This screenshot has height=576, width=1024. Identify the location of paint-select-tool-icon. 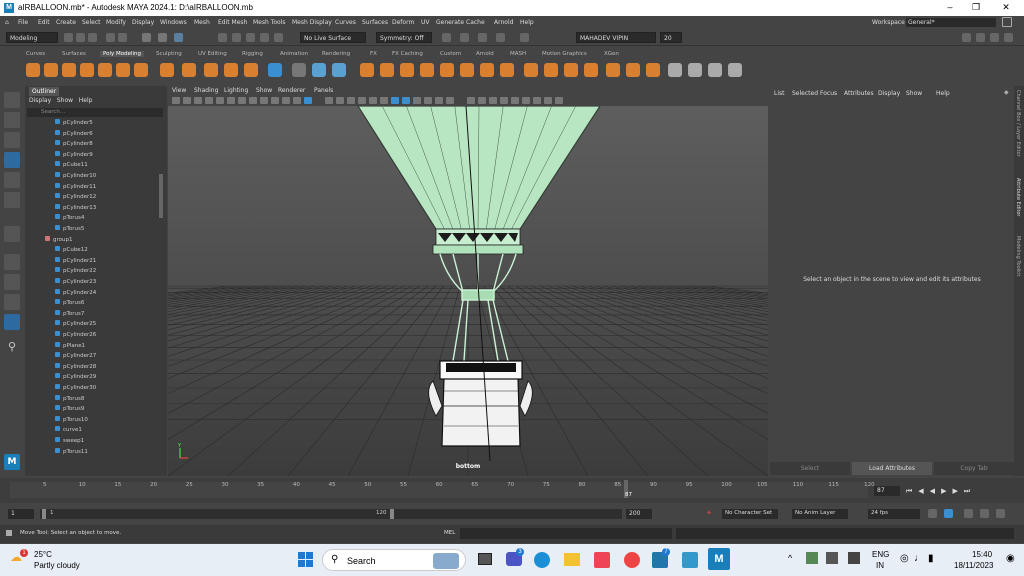
(12, 140).